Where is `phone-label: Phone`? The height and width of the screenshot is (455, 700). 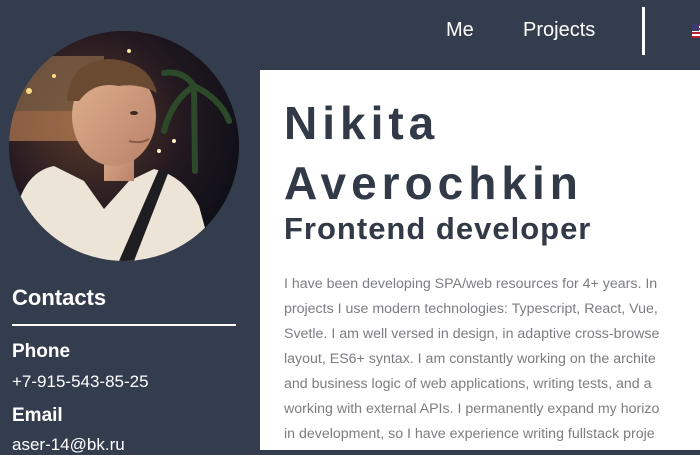 phone-label: Phone is located at coordinates (41, 351).